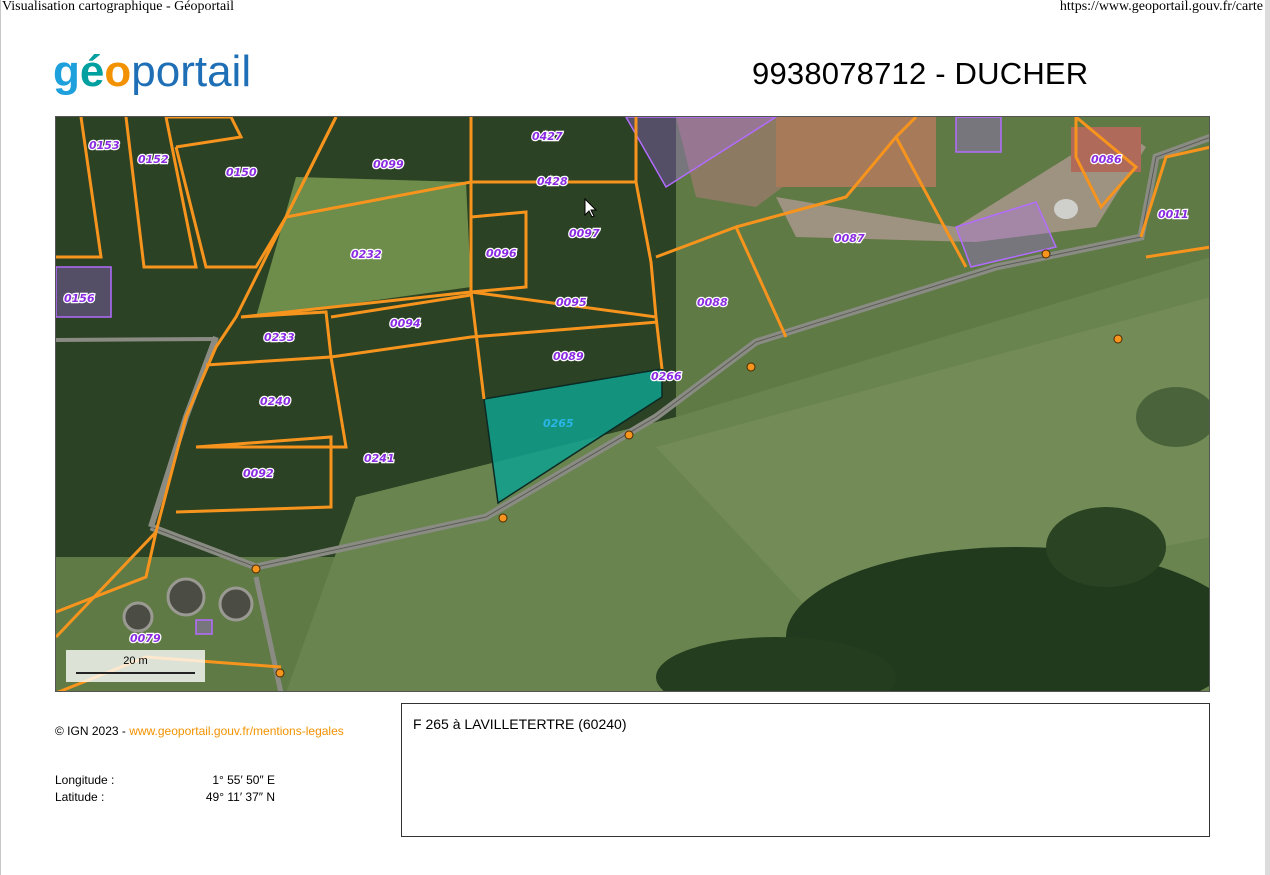 The width and height of the screenshot is (1270, 875). I want to click on parcel-label: 0087, so click(849, 238).